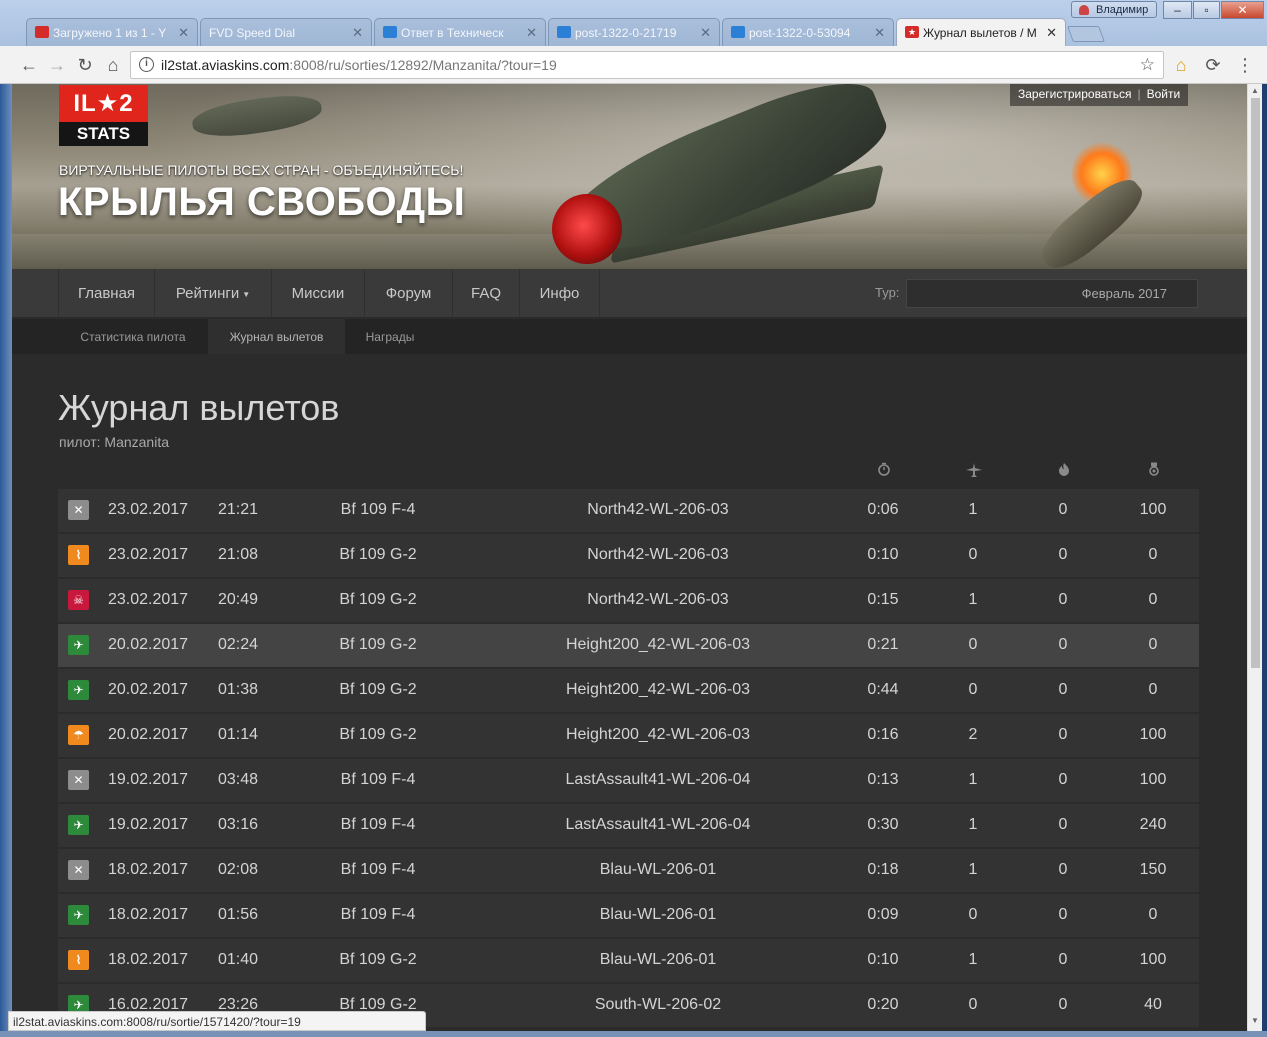 Image resolution: width=1267 pixels, height=1037 pixels. I want to click on nav-info: Инфо, so click(560, 293).